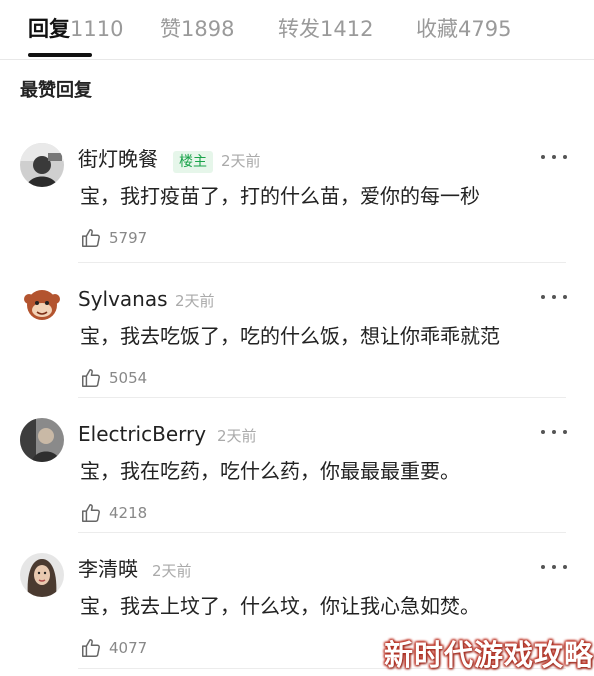 This screenshot has width=594, height=676. I want to click on like-button: 5797, so click(113, 238).